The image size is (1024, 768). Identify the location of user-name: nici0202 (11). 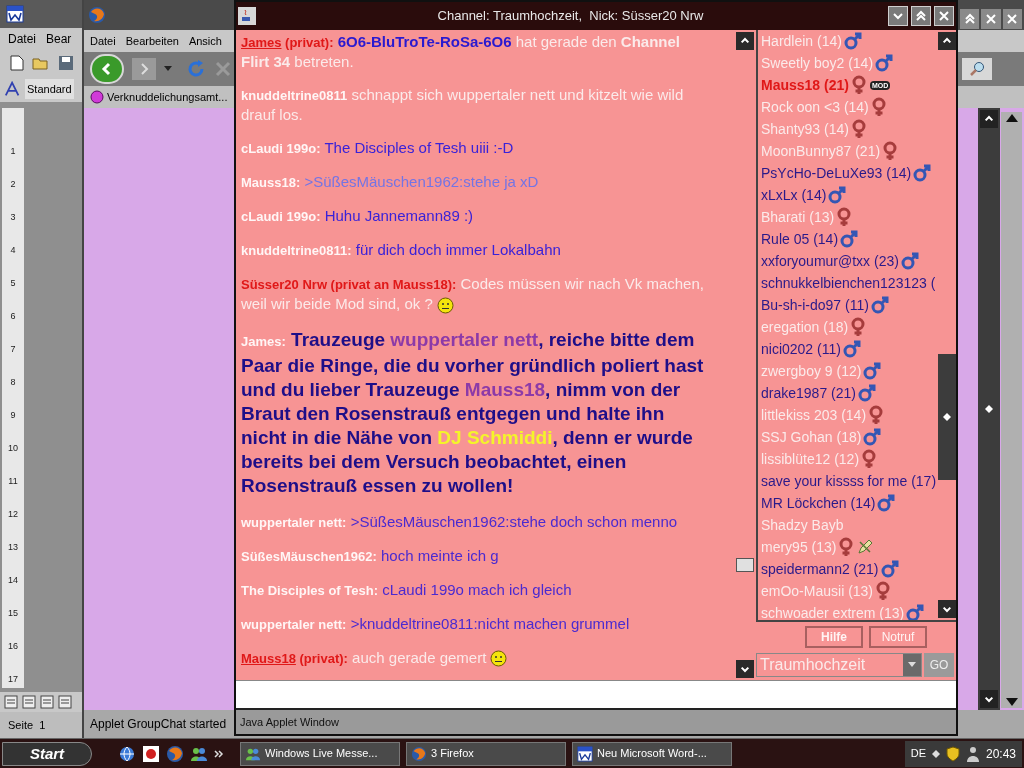
(801, 349).